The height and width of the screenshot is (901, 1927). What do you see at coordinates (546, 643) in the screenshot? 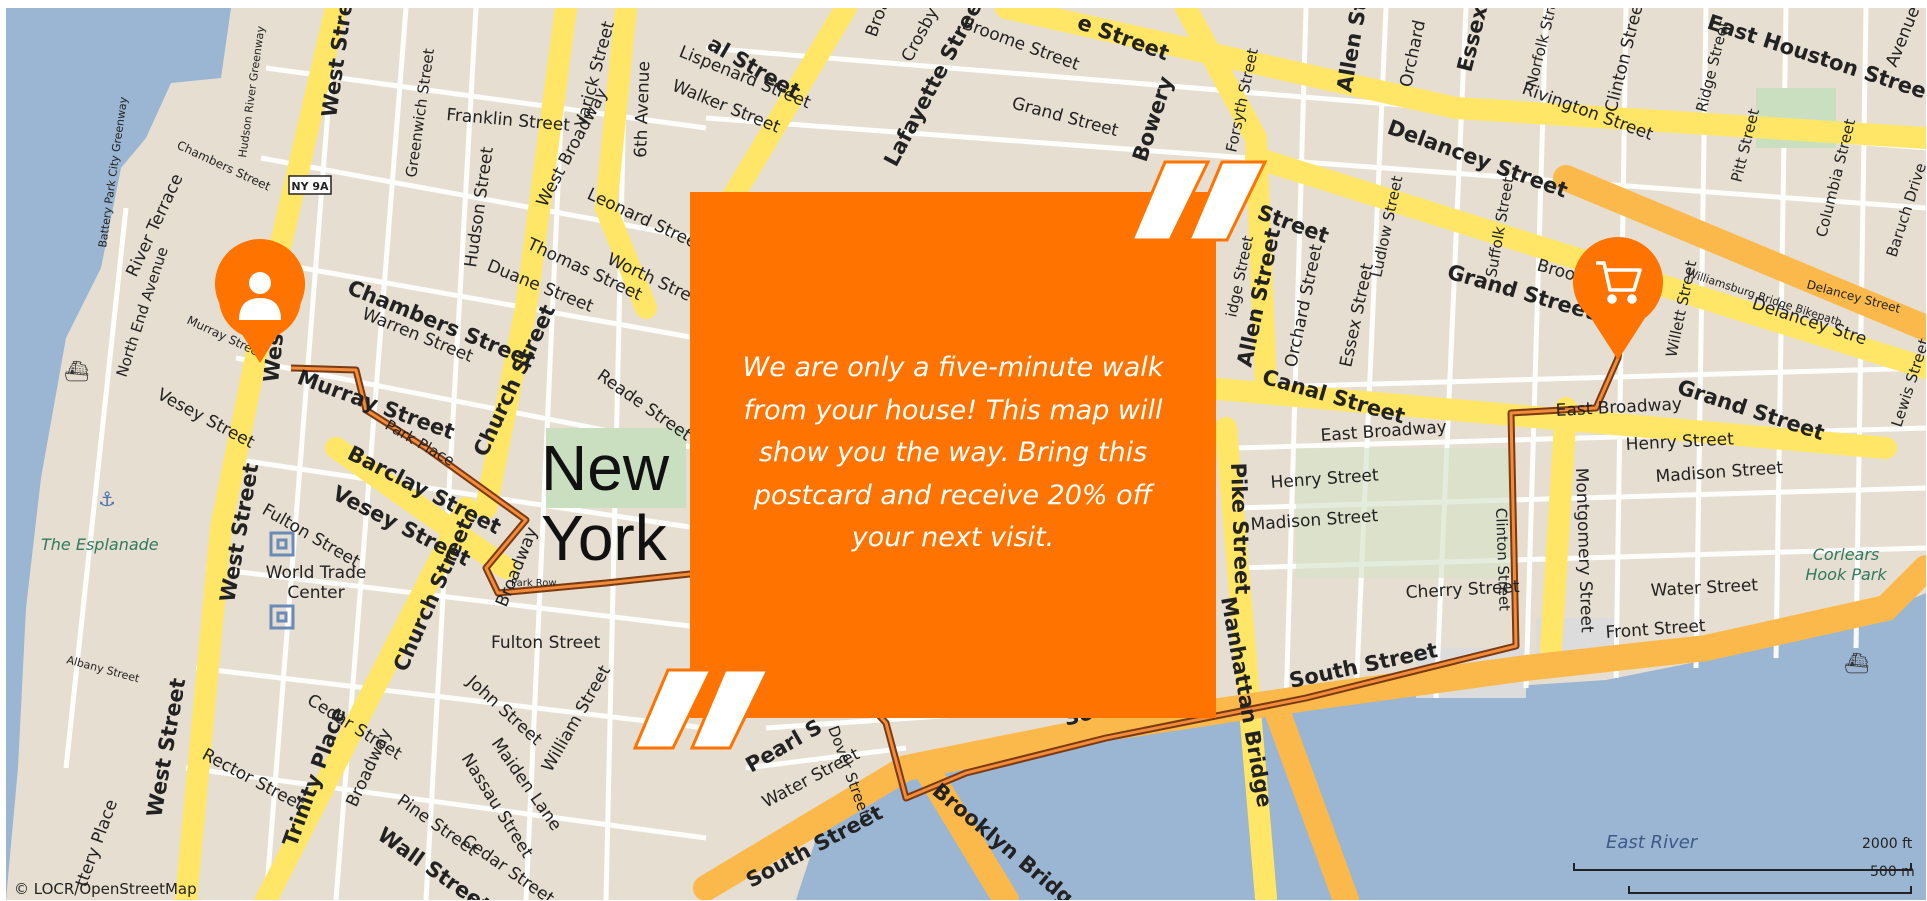
I see `street-label: Fulton Street` at bounding box center [546, 643].